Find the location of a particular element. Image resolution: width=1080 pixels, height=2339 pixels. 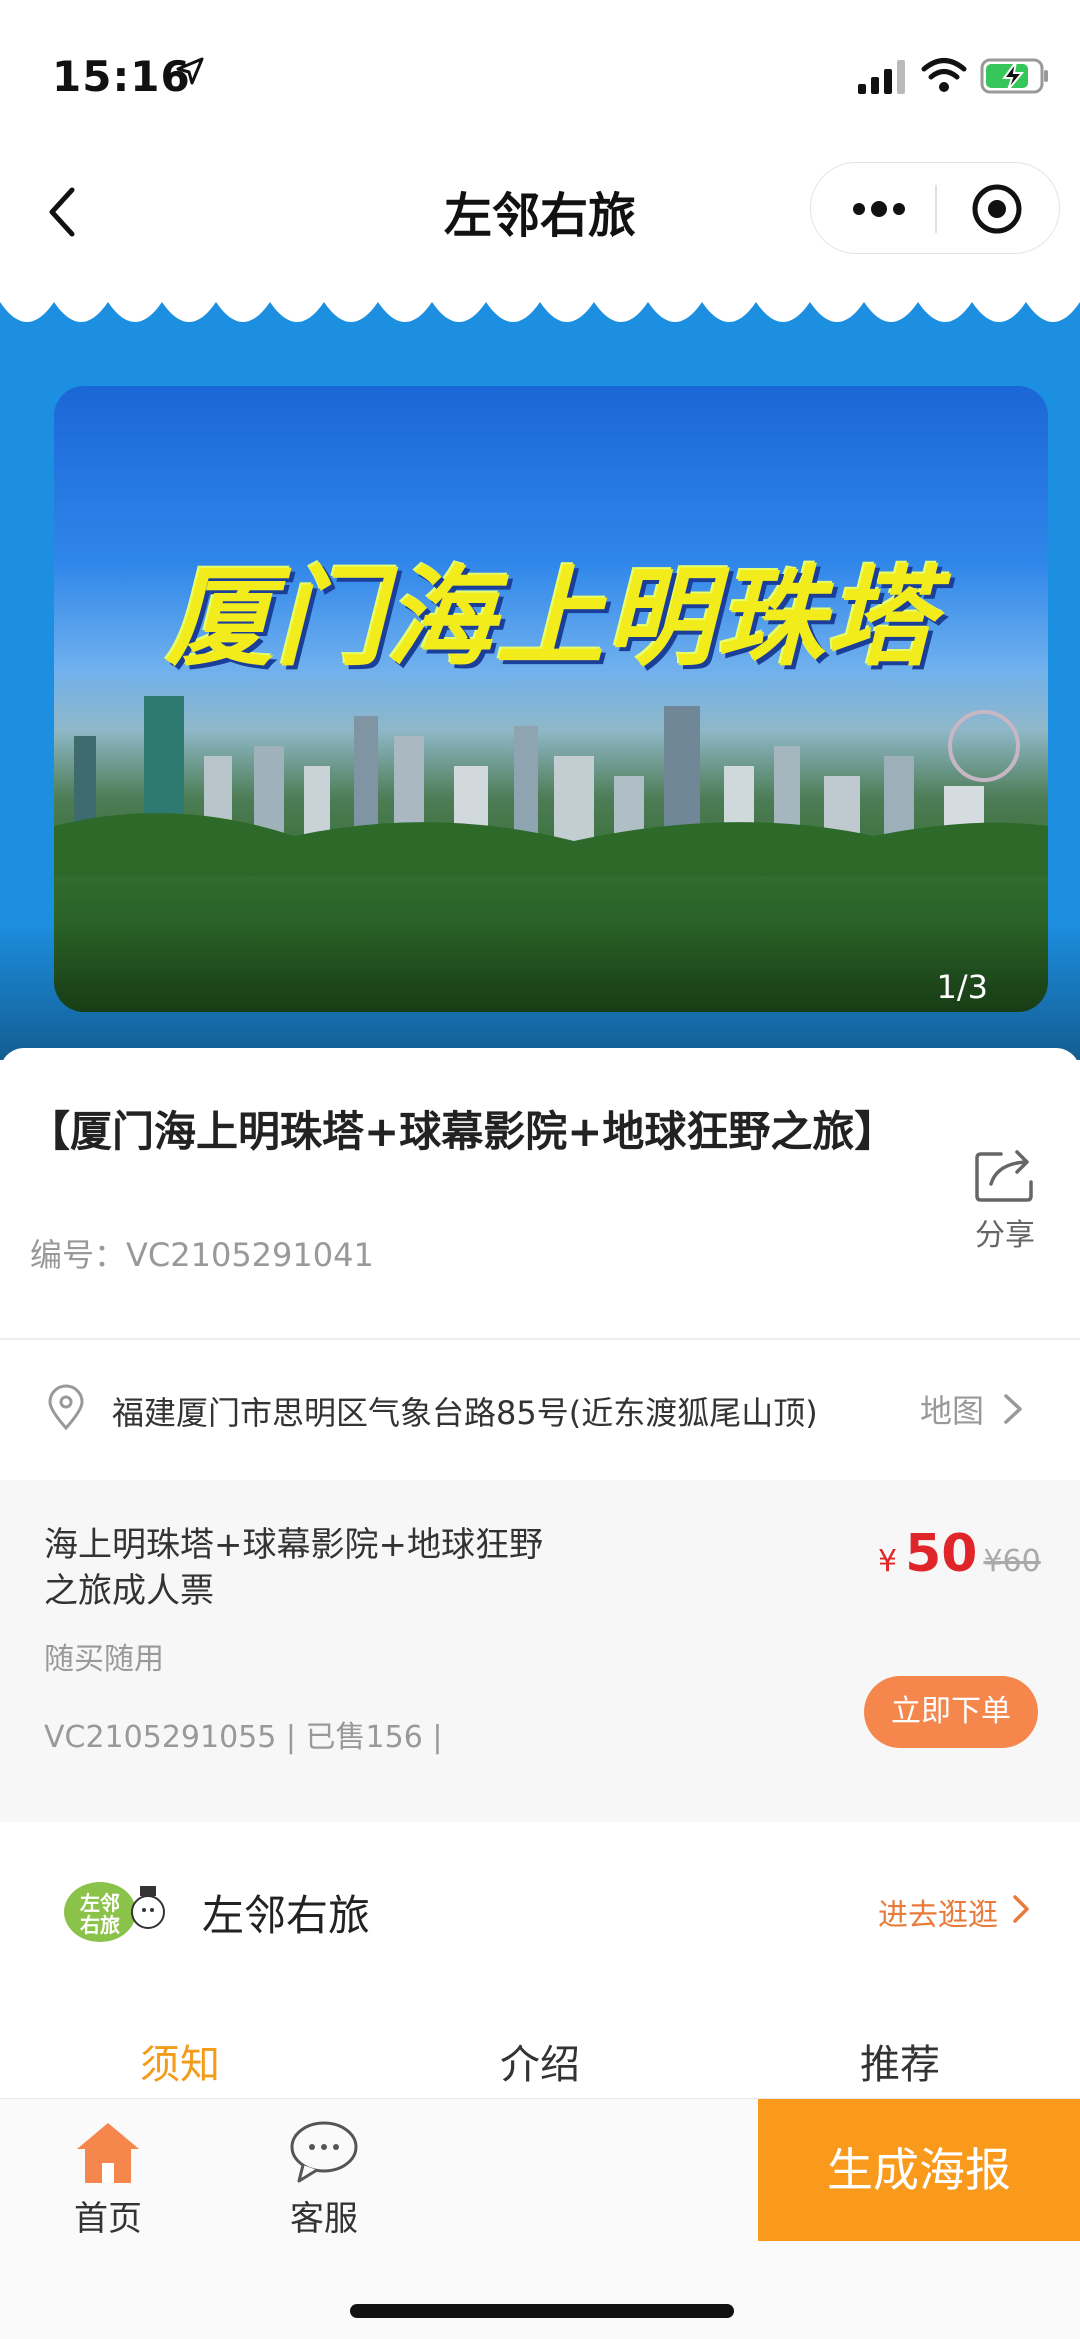

banner-shadow is located at coordinates (540, 990).